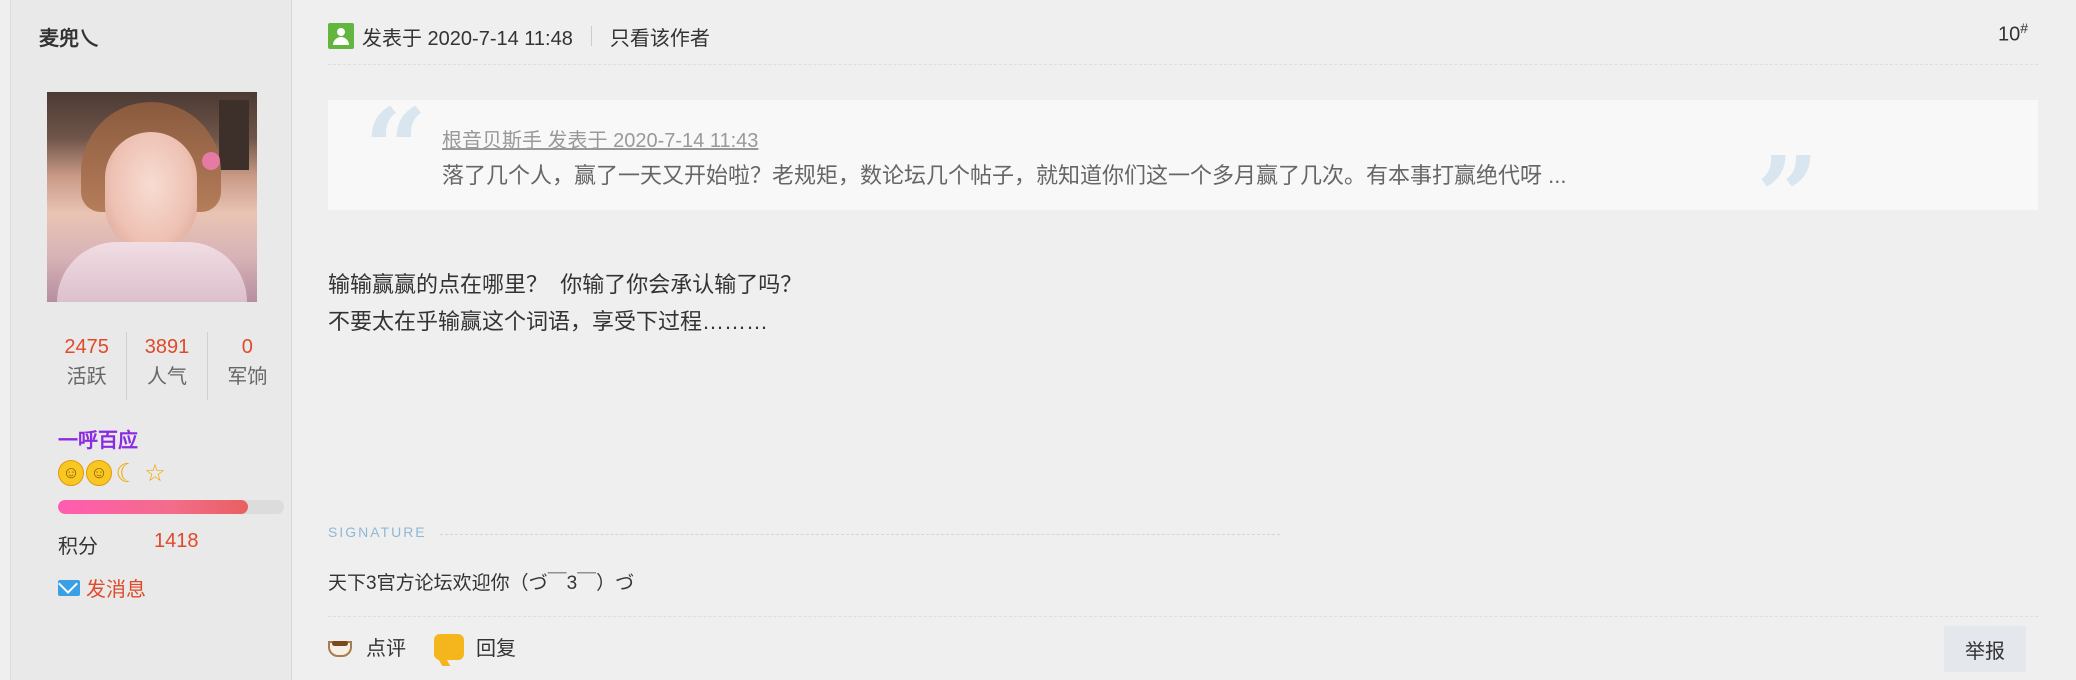 Image resolution: width=2076 pixels, height=680 pixels. I want to click on speech-bubble-icon, so click(449, 646).